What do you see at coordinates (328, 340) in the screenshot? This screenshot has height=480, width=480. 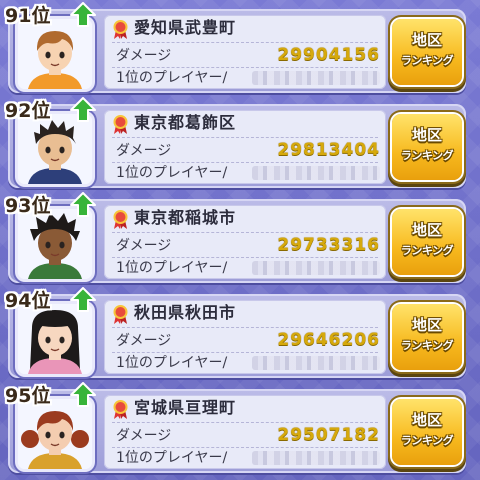 I see `damage-value: 29646206` at bounding box center [328, 340].